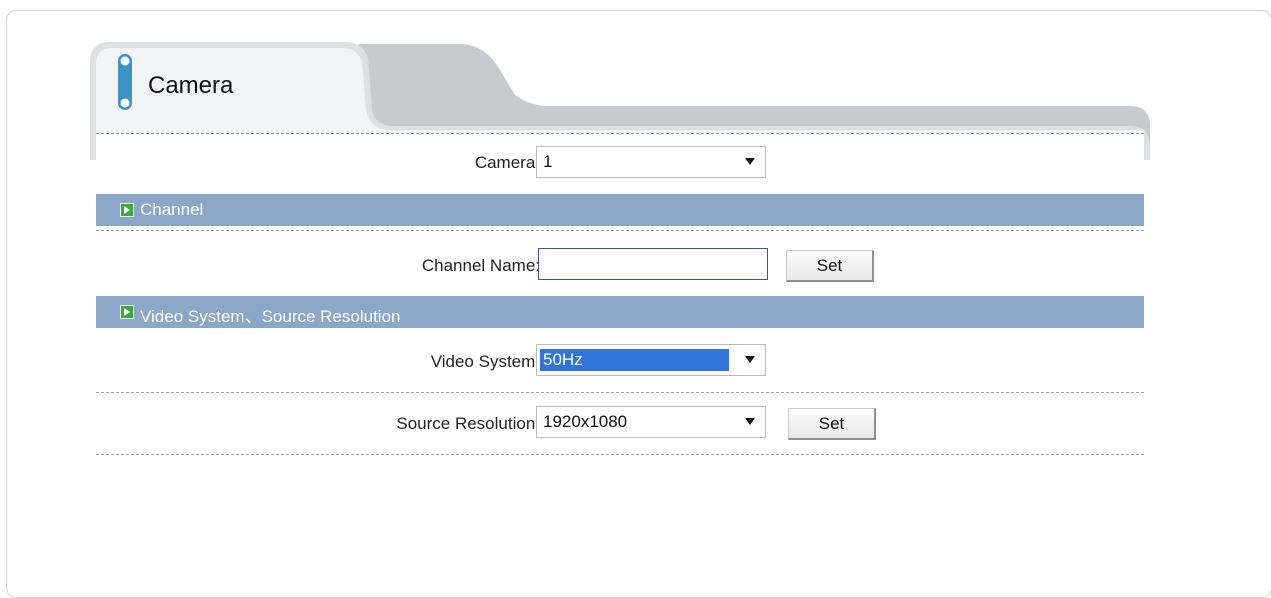 Image resolution: width=1271 pixels, height=598 pixels. Describe the element at coordinates (620, 312) in the screenshot. I see `video-section-header: Video System、Source Resolution` at that location.